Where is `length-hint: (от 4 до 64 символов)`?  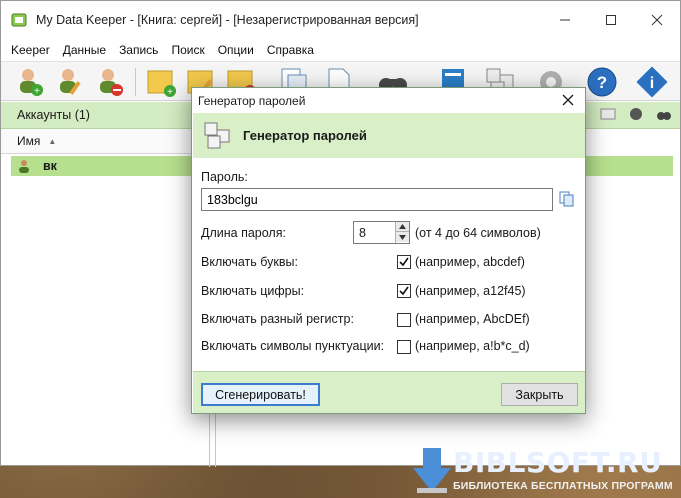 length-hint: (от 4 до 64 символов) is located at coordinates (478, 233).